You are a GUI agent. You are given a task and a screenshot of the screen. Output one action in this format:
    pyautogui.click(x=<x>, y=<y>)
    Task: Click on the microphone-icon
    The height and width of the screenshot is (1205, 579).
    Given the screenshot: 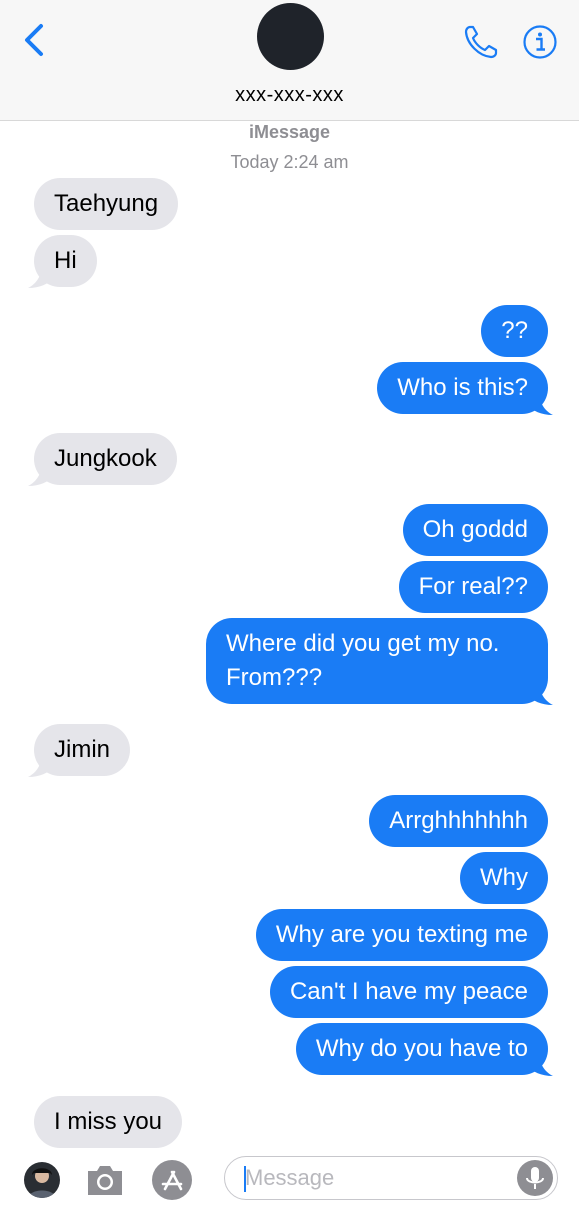 What is the action you would take?
    pyautogui.click(x=535, y=1178)
    